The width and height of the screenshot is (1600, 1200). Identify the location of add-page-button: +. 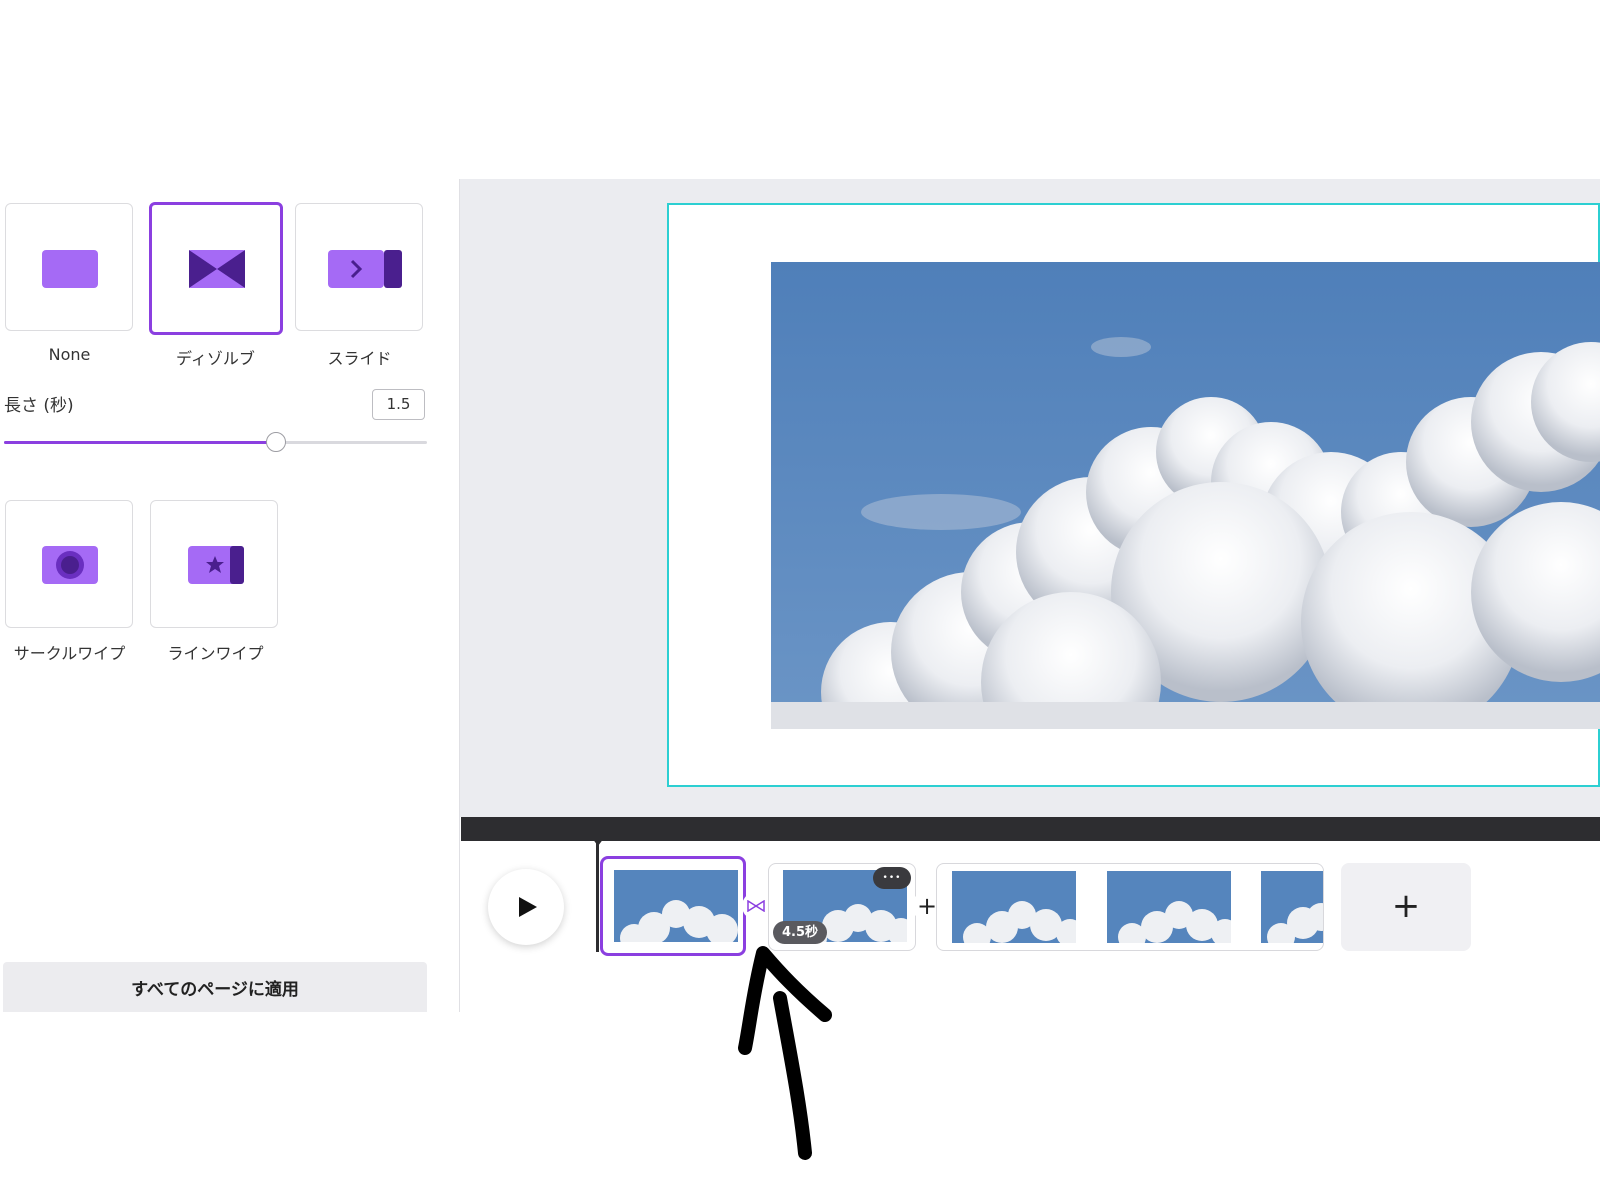
(1406, 907).